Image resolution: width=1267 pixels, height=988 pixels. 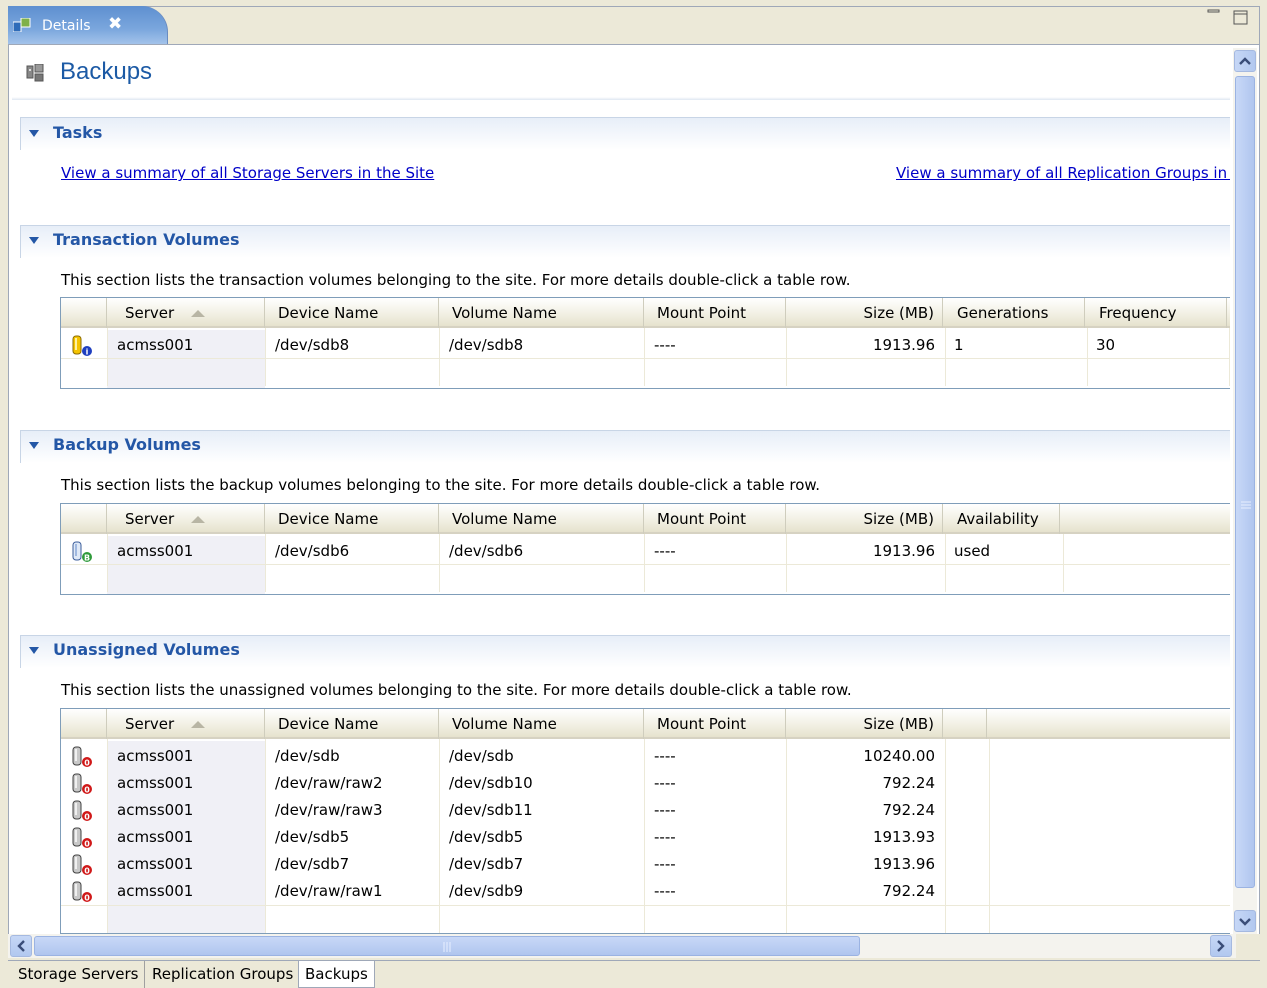 I want to click on section-title-tasks: Tasks, so click(x=78, y=132).